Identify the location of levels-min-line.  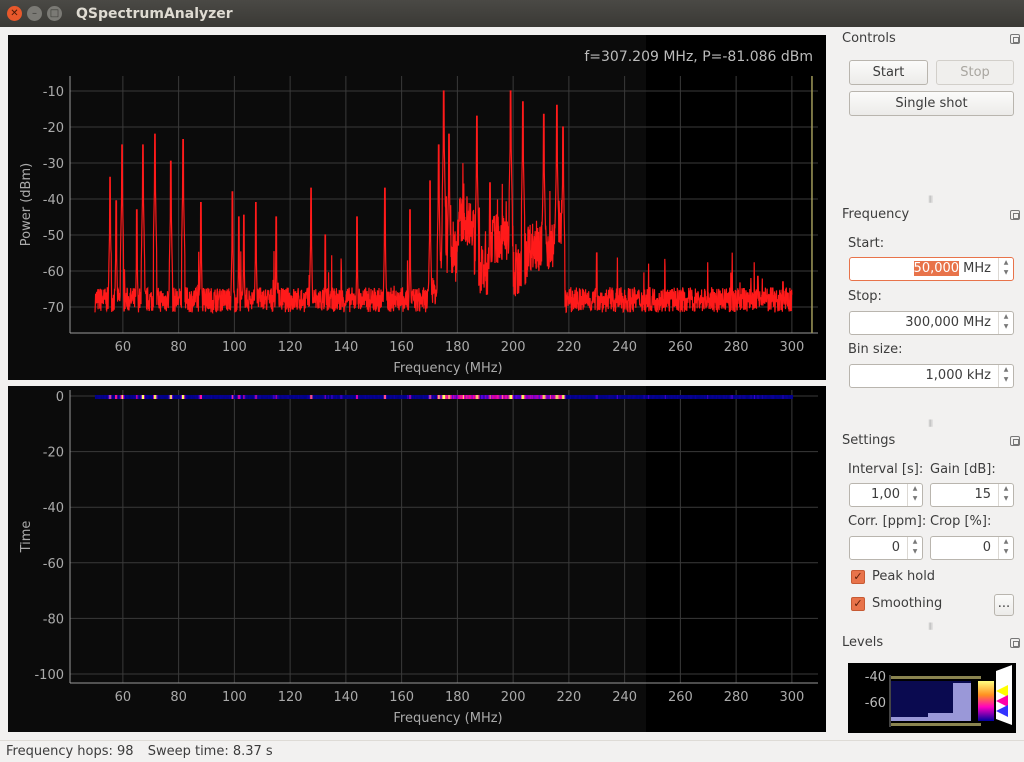
(936, 724).